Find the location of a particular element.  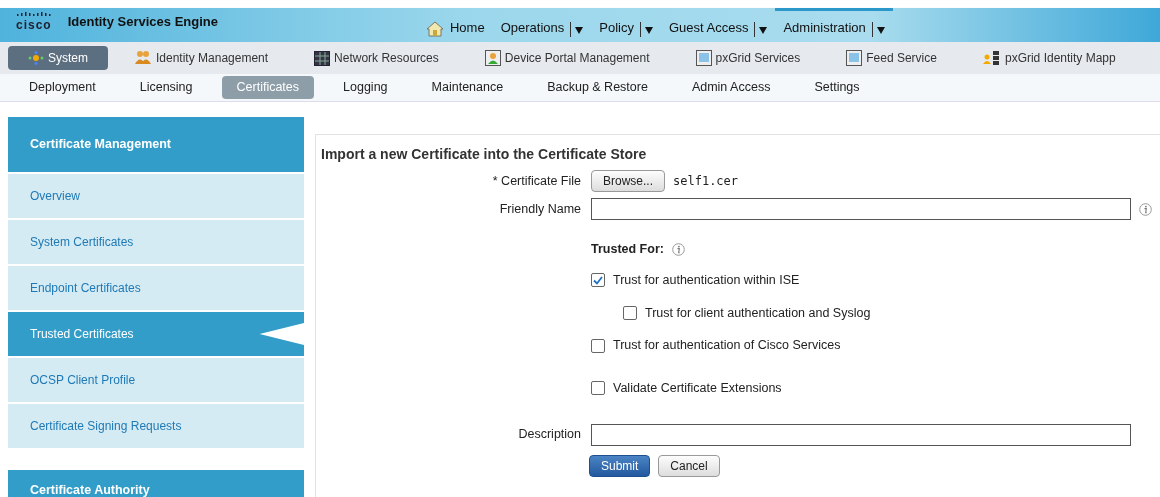

top-menu-item: Guest Access is located at coordinates (718, 25).